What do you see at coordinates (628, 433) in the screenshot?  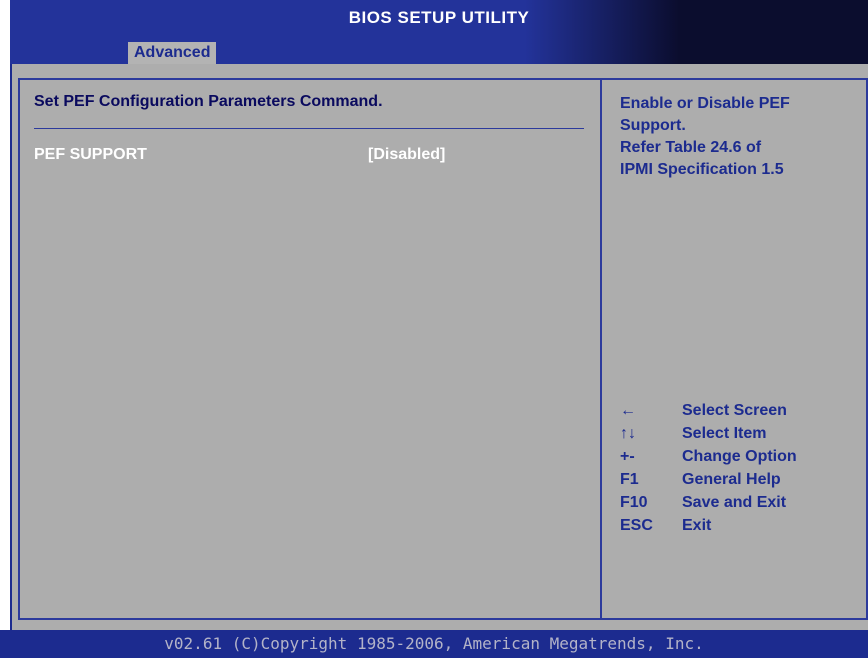 I see `up-down-arrow-icon: ↑↓` at bounding box center [628, 433].